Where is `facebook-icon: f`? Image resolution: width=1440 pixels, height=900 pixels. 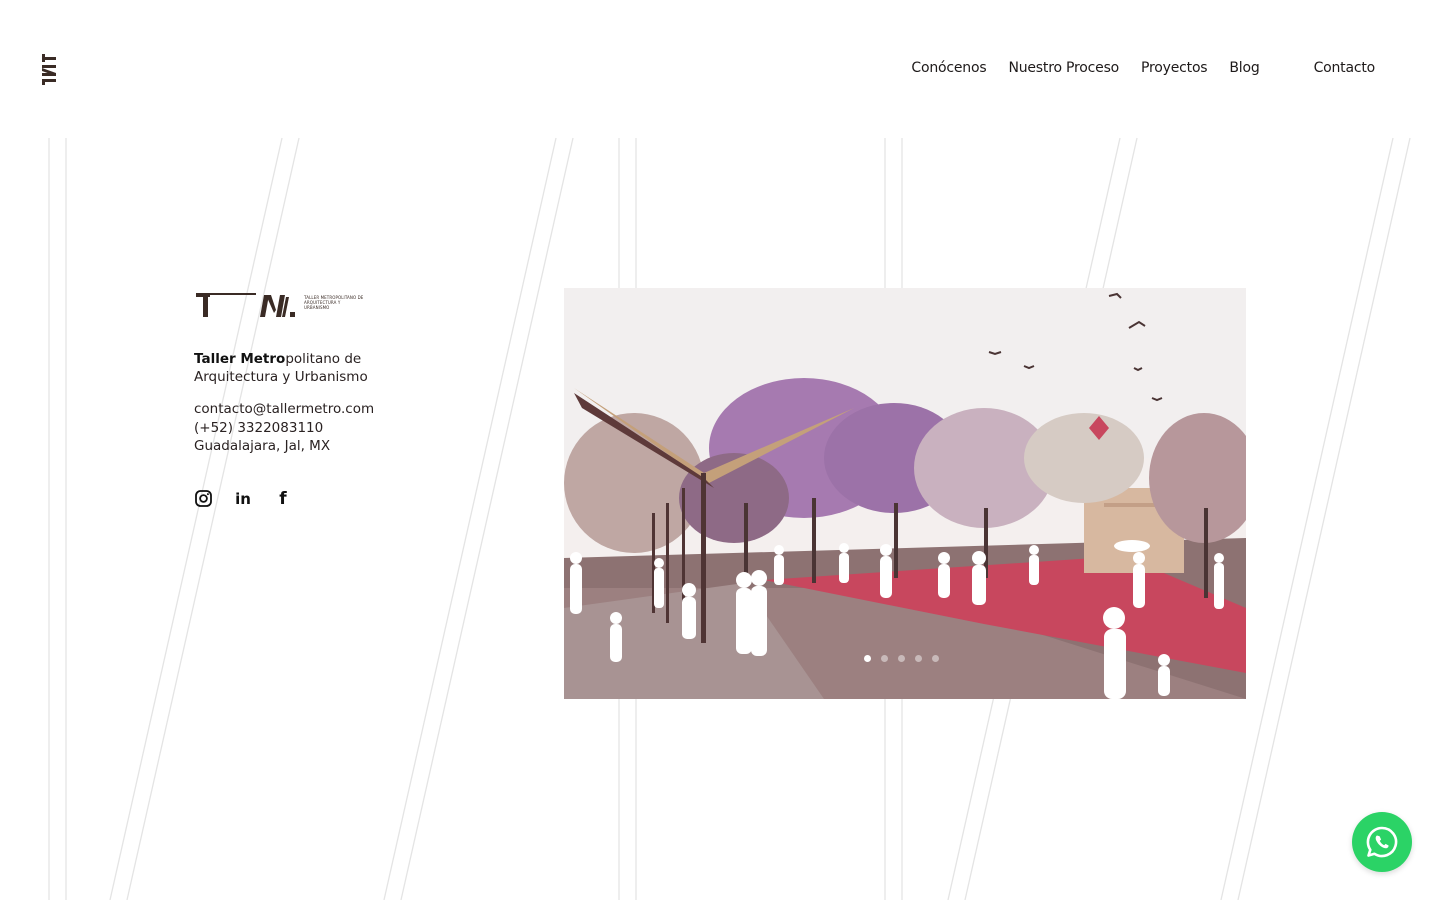
facebook-icon: f is located at coordinates (283, 499).